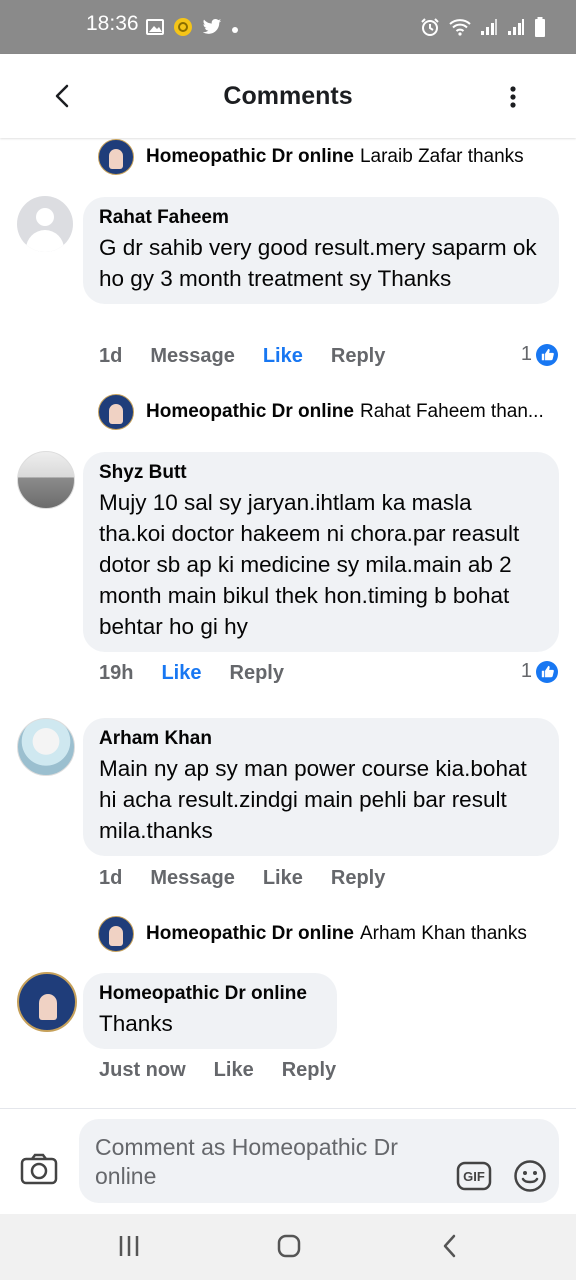 Image resolution: width=576 pixels, height=1280 pixels. What do you see at coordinates (530, 1178) in the screenshot?
I see `emoji-icon` at bounding box center [530, 1178].